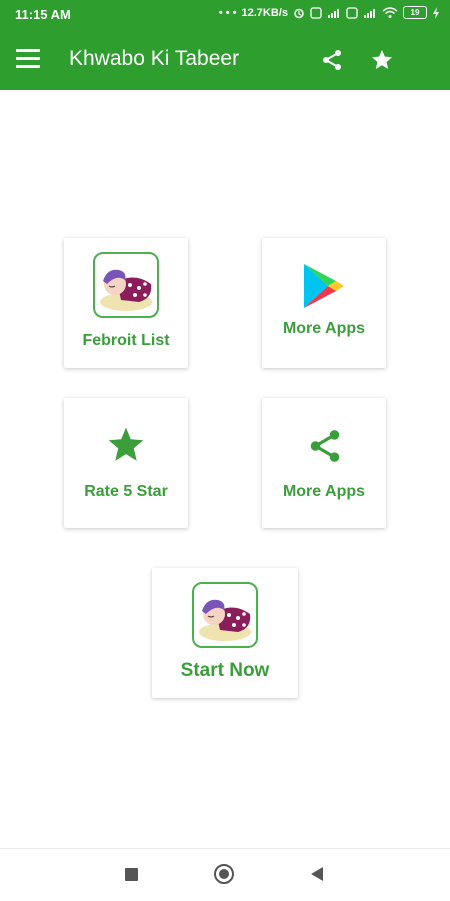 This screenshot has width=450, height=901. Describe the element at coordinates (324, 328) in the screenshot. I see `more-apps-play-label: More Apps` at that location.